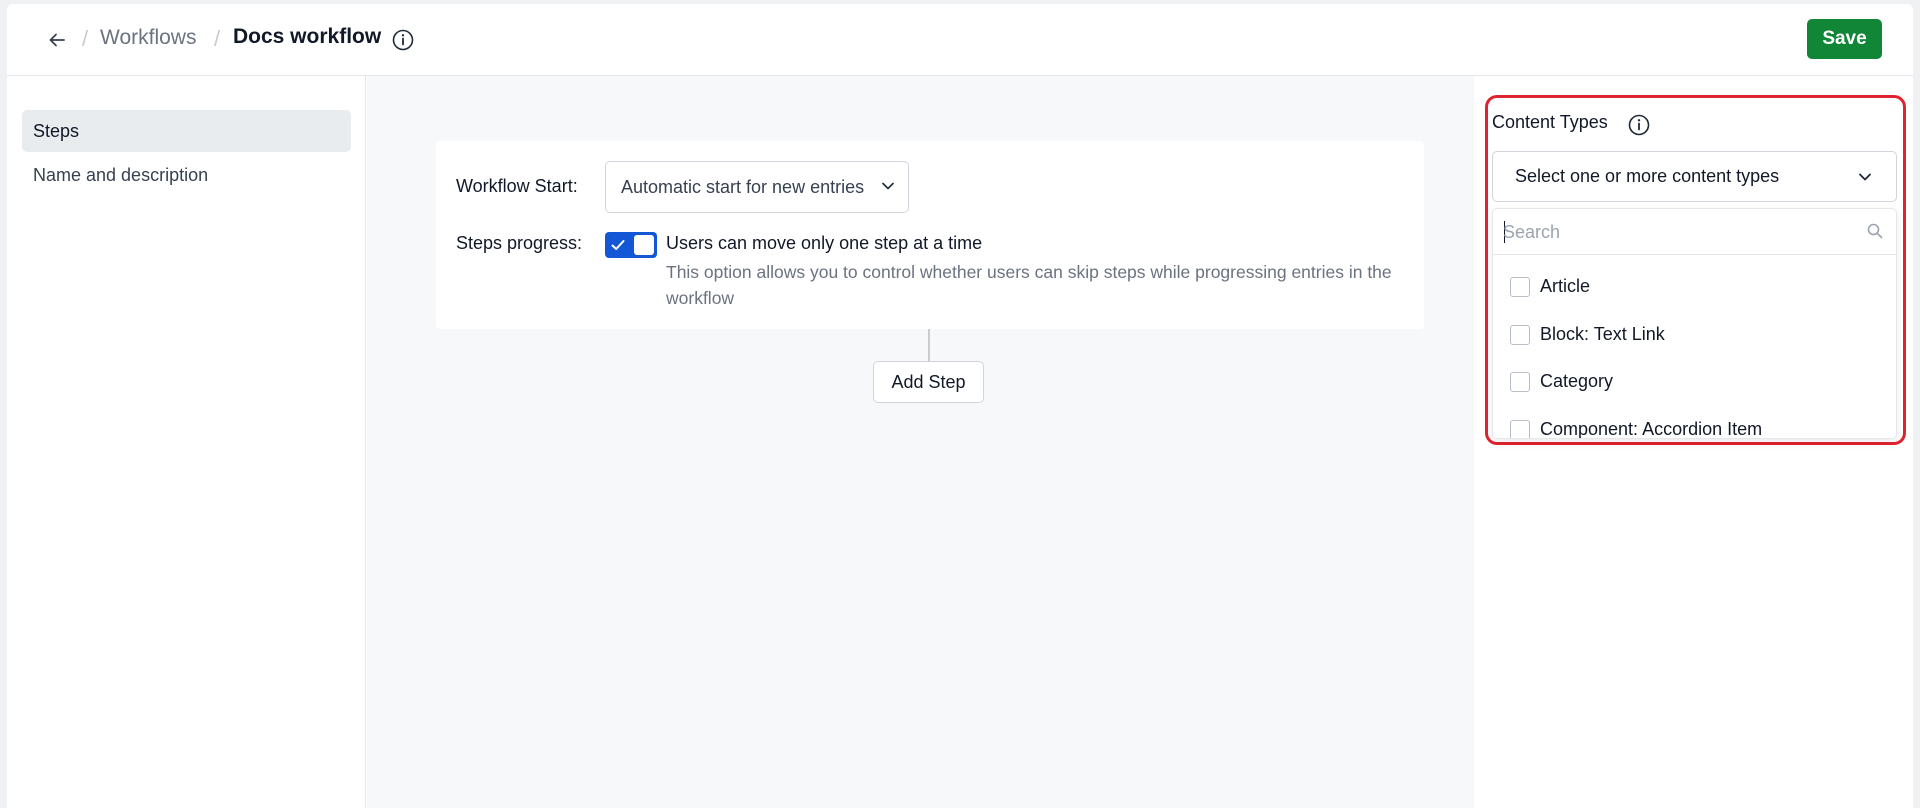 This screenshot has width=1920, height=808. I want to click on option-label: Category, so click(1577, 381).